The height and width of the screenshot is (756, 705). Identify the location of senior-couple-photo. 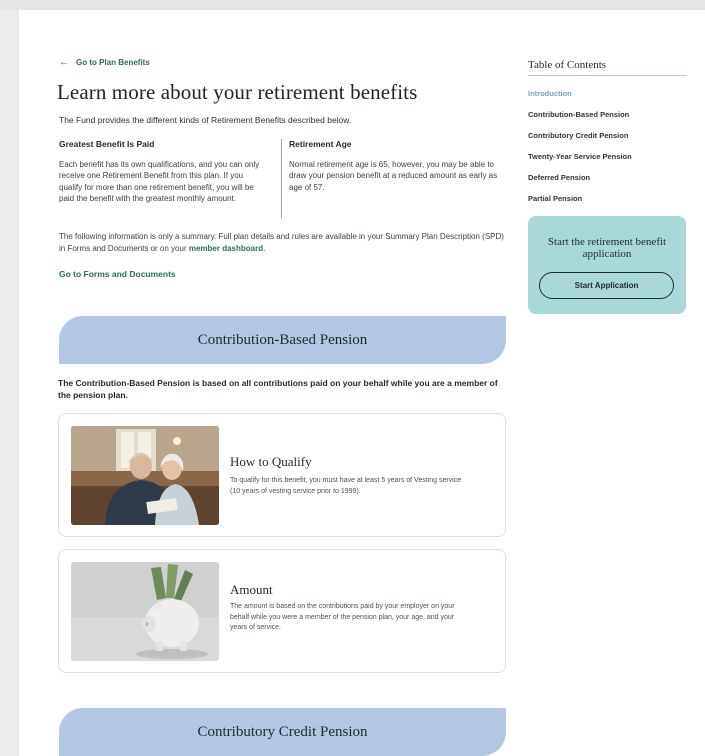
(145, 475).